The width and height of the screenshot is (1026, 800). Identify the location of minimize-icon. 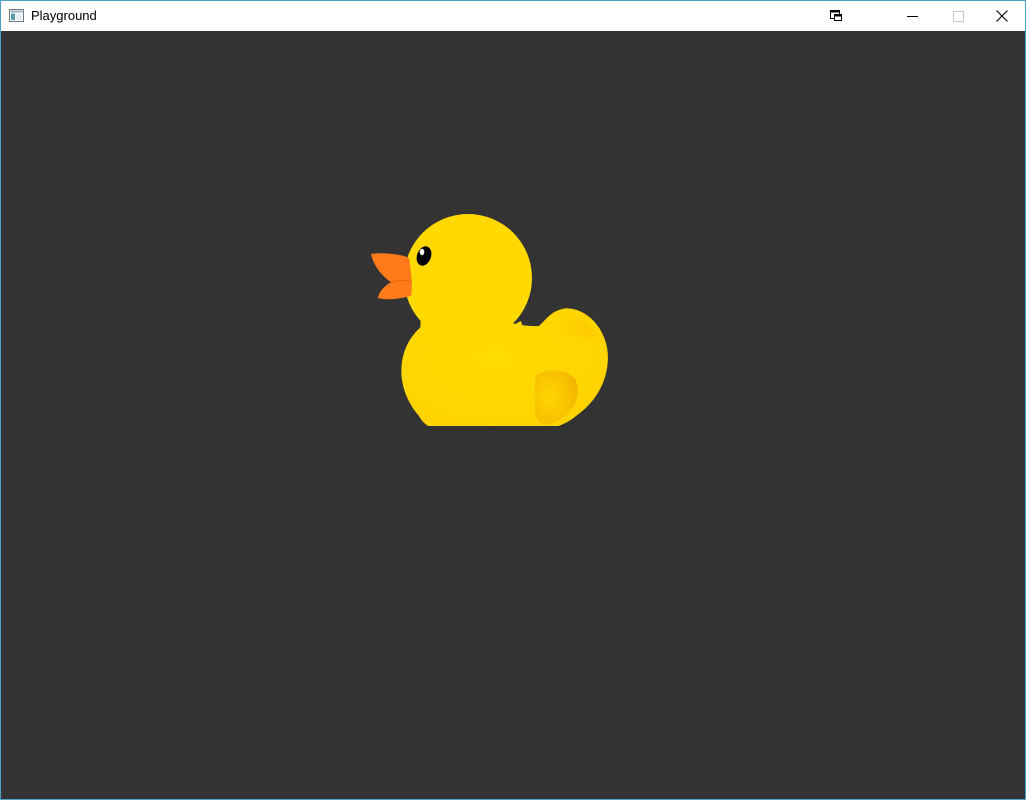
(912, 16).